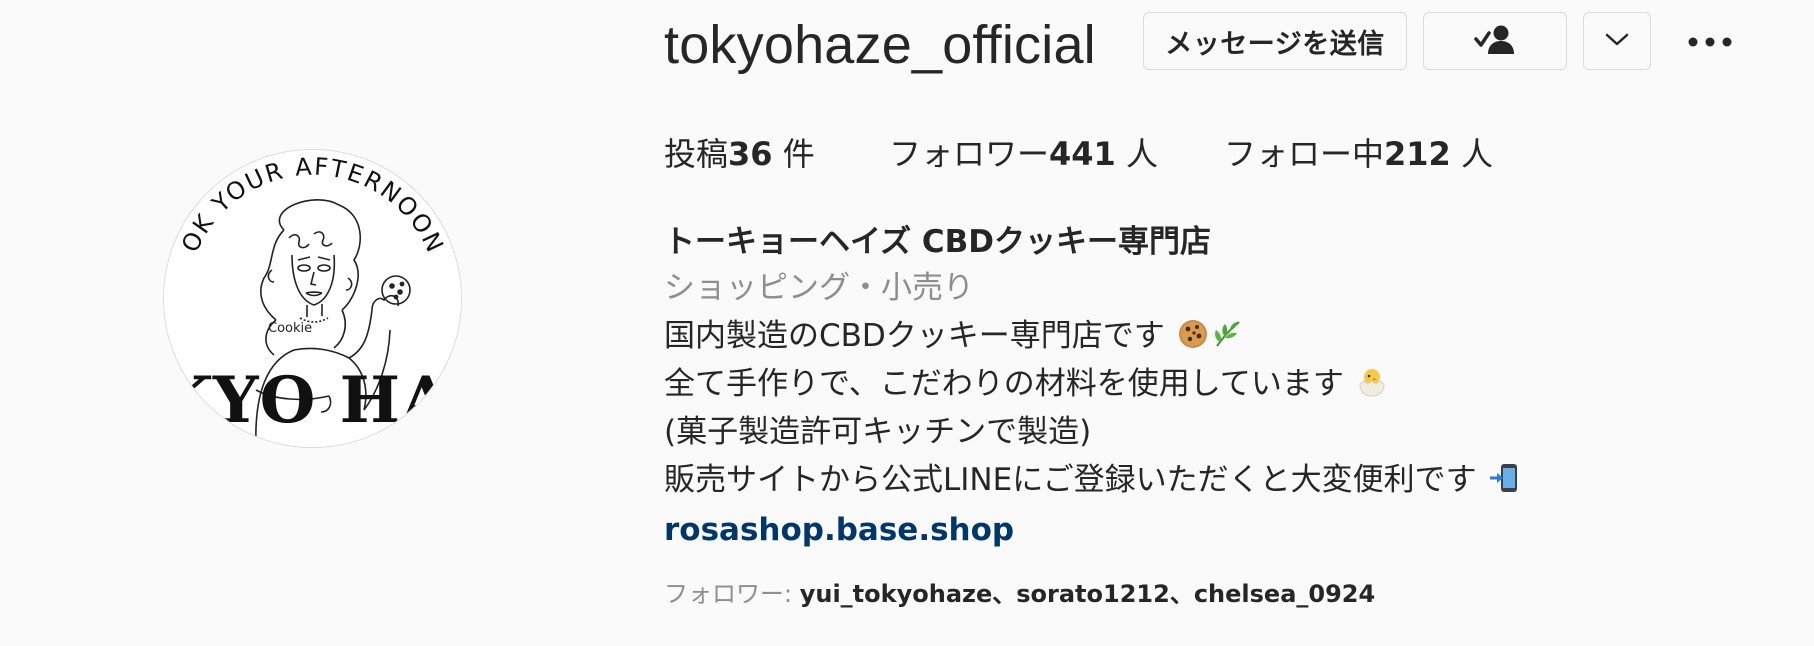  Describe the element at coordinates (1372, 387) in the screenshot. I see `hatching-chick-icon` at that location.